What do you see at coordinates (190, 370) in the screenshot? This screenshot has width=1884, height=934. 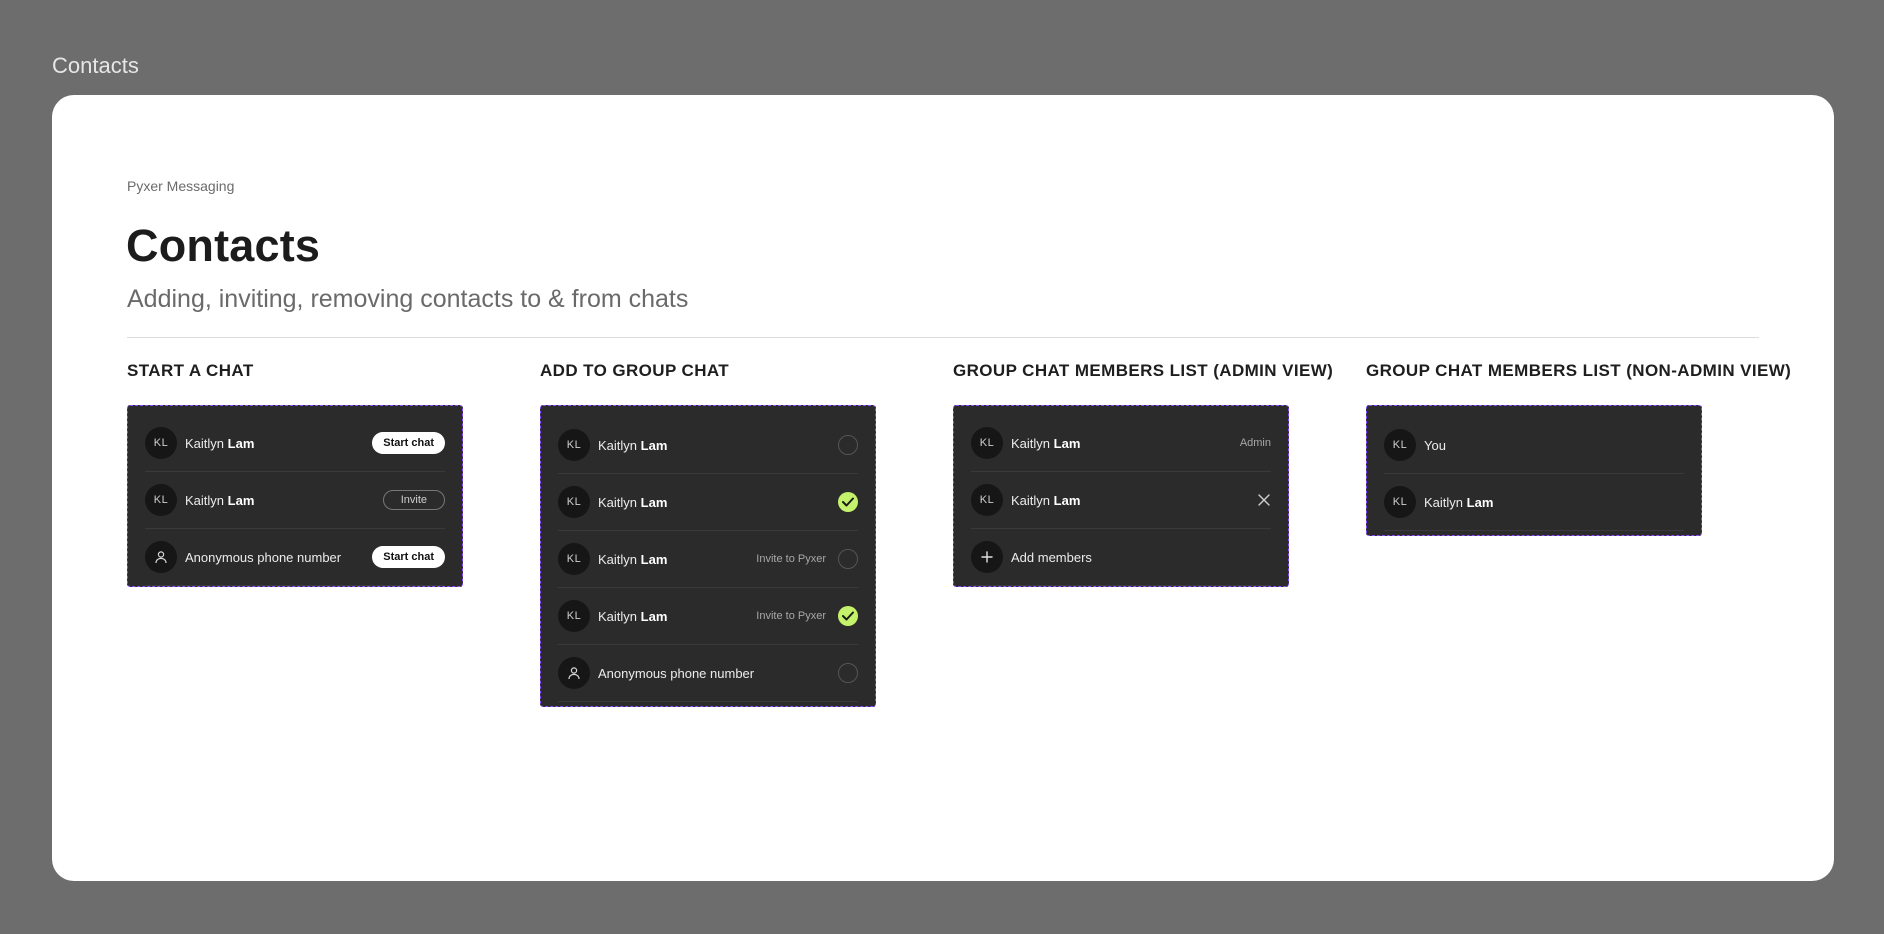 I see `section-title-start-chat: START A CHAT` at bounding box center [190, 370].